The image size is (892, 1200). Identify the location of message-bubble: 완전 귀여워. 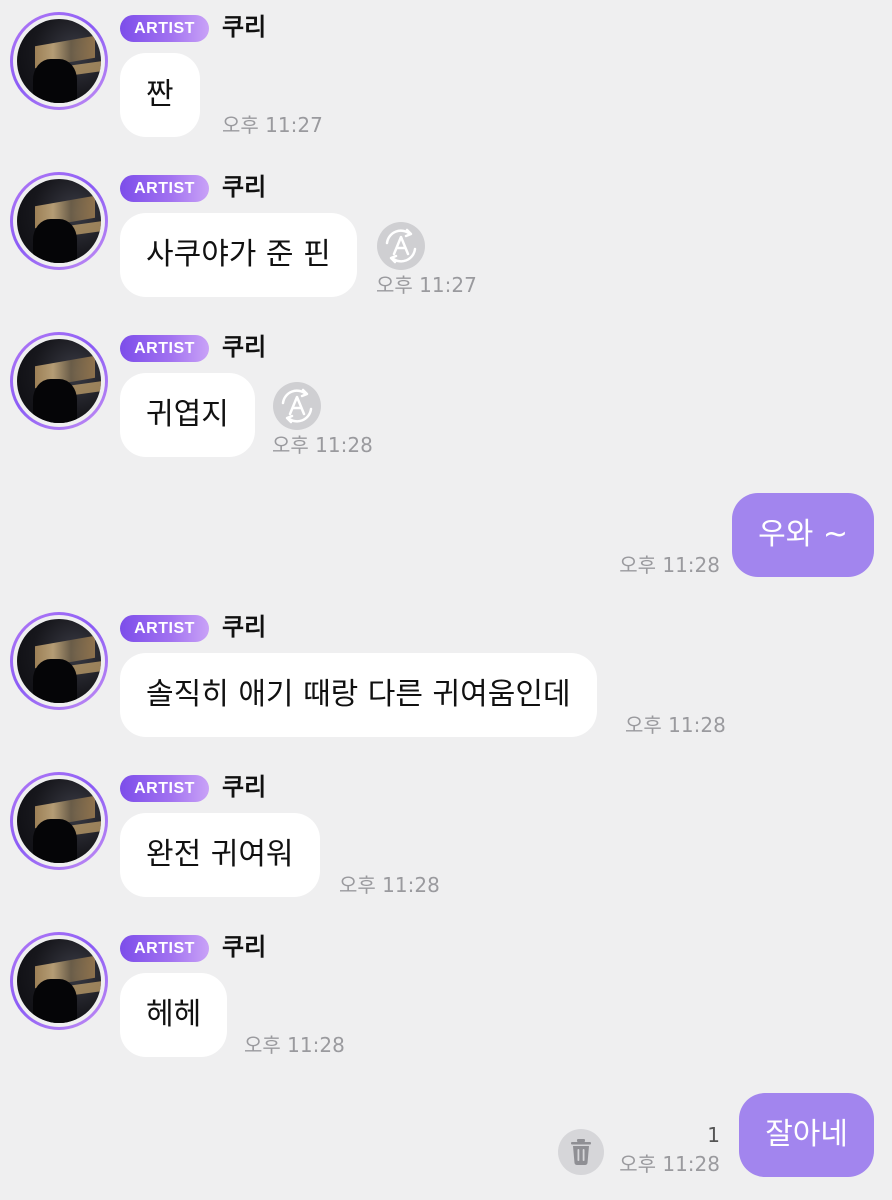
(220, 855).